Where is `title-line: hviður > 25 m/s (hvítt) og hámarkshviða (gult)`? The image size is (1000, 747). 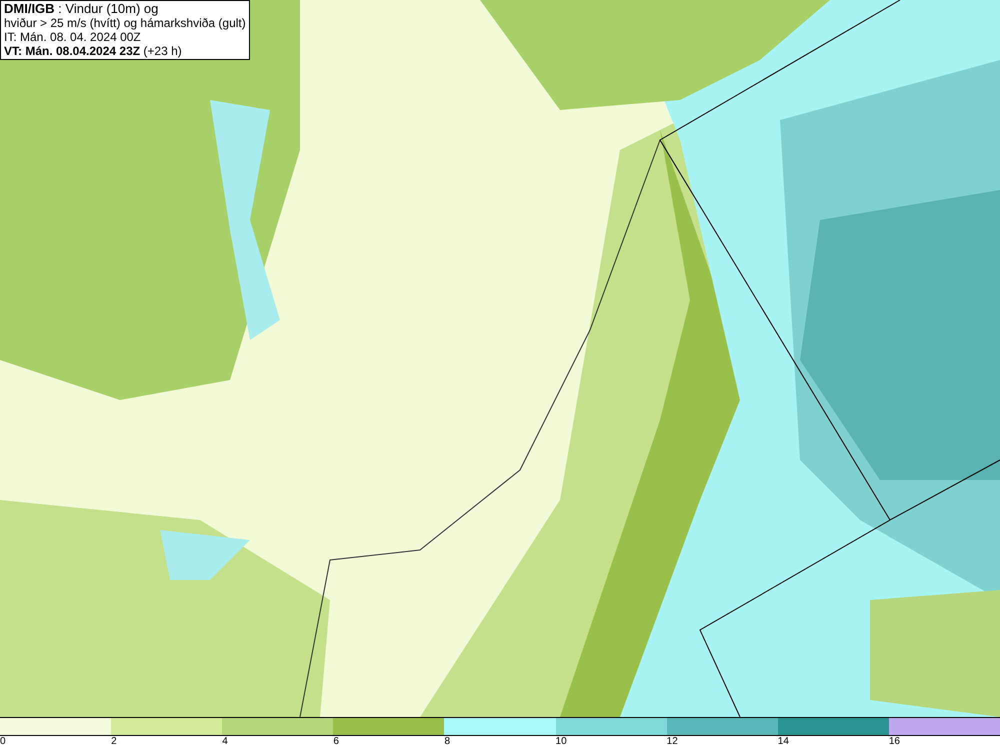
title-line: hviður > 25 m/s (hvítt) og hámarkshviða (gult) is located at coordinates (125, 23).